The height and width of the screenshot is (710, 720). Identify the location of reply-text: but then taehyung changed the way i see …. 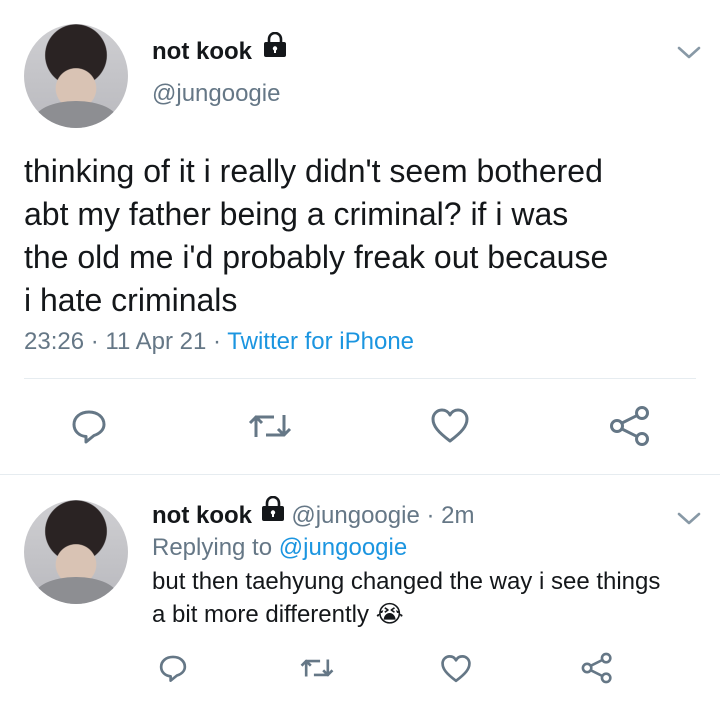
(432, 598).